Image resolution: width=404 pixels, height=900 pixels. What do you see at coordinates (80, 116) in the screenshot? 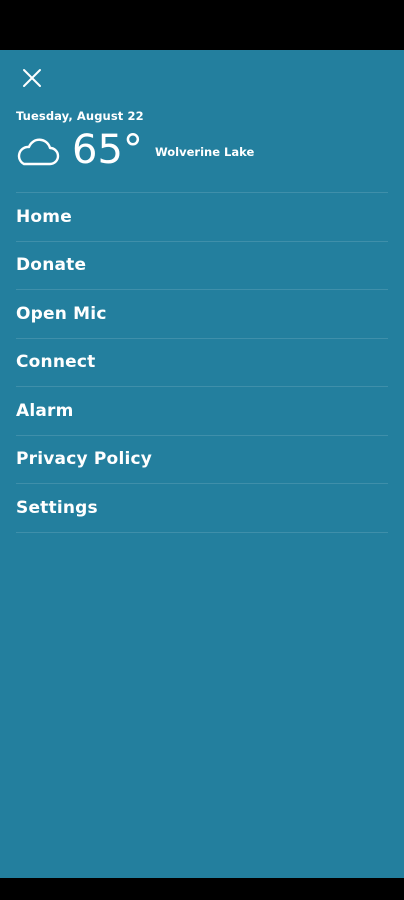
I see `current-date: Tuesday, August 22` at bounding box center [80, 116].